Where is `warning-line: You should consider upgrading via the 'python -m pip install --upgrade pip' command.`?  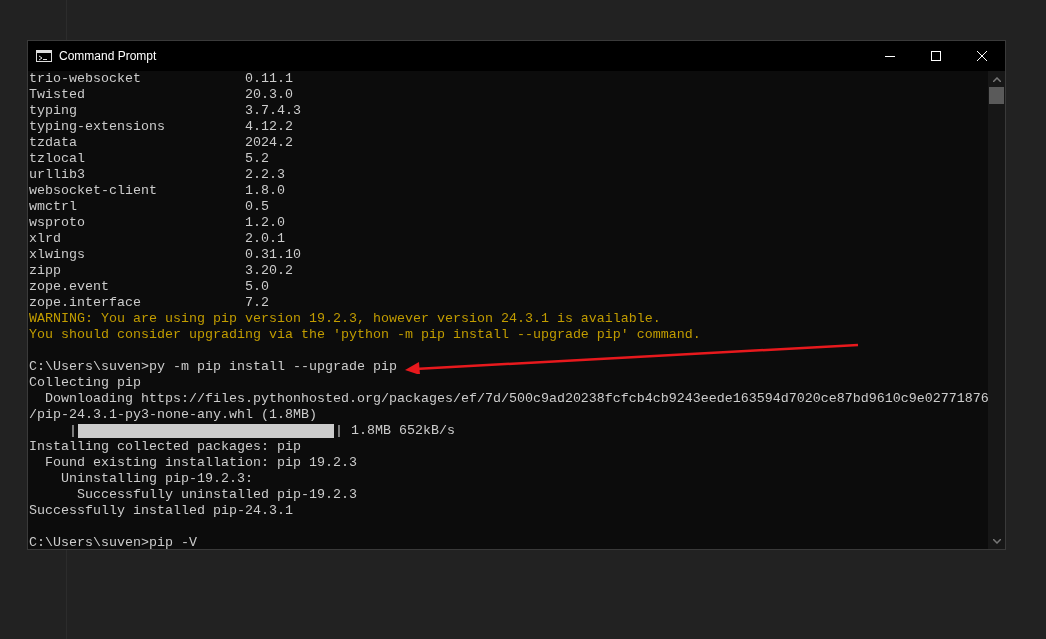
warning-line: You should consider upgrading via the 'python -m pip install --upgrade pip' command. is located at coordinates (365, 335).